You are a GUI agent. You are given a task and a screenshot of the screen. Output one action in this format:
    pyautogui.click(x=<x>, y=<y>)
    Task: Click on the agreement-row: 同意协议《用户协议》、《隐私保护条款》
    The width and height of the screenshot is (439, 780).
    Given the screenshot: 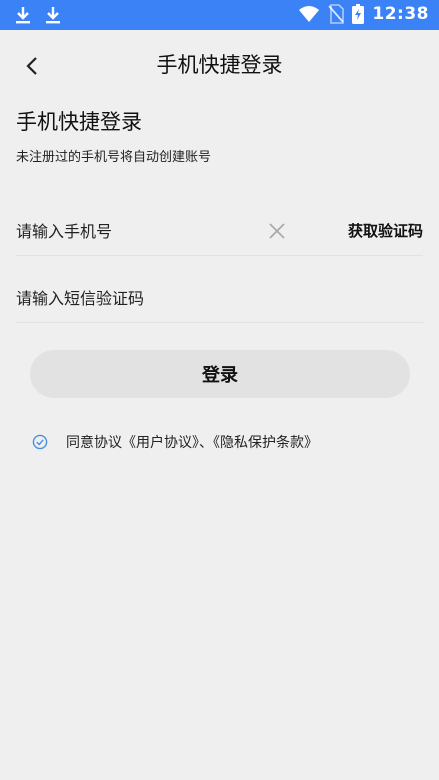 What is the action you would take?
    pyautogui.click(x=175, y=442)
    